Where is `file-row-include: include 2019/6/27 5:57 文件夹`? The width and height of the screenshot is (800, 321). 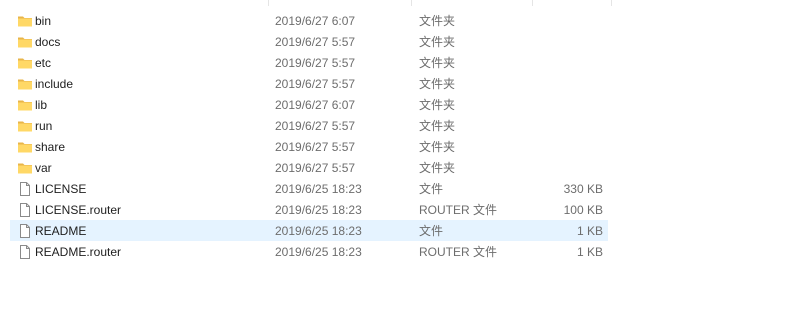
file-row-include: include 2019/6/27 5:57 文件夹 is located at coordinates (309, 83).